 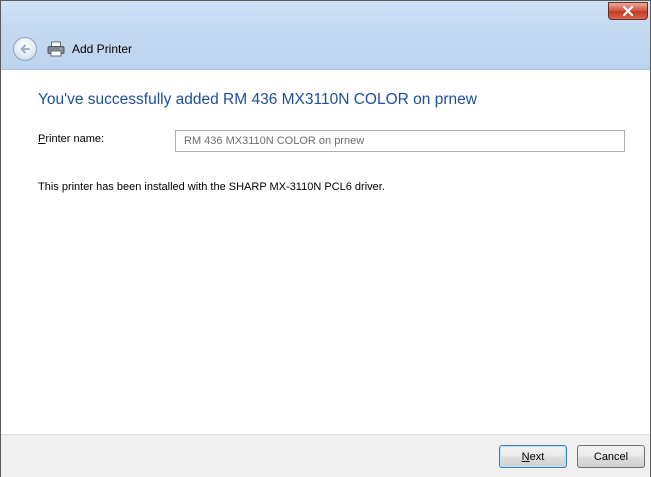 I want to click on close-button, so click(x=628, y=11).